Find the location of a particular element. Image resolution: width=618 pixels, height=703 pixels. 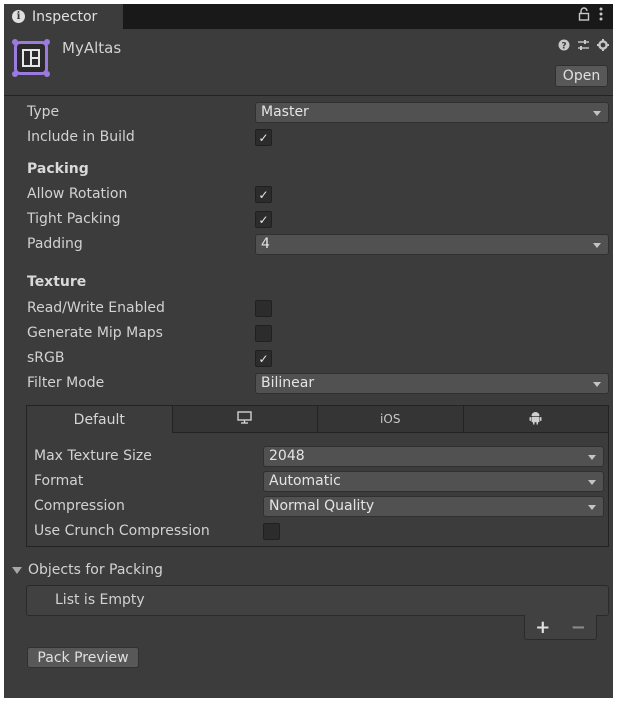

objects-for-packing-label: Objects for Packing is located at coordinates (95, 570).